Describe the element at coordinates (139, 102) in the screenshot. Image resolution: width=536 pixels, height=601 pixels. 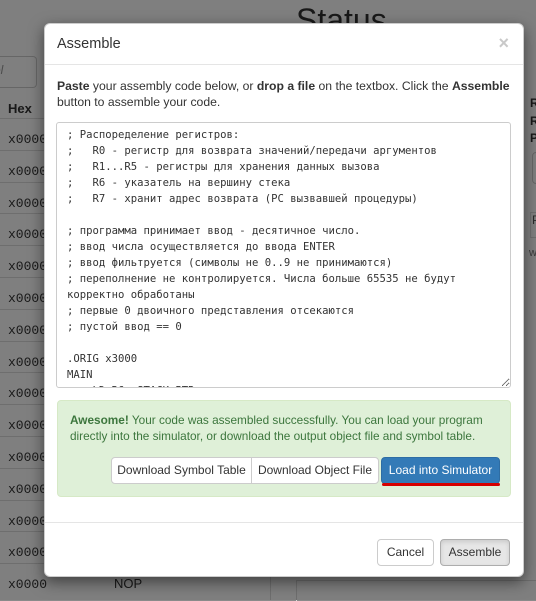
I see `instr-text: button to assemble your code.` at that location.